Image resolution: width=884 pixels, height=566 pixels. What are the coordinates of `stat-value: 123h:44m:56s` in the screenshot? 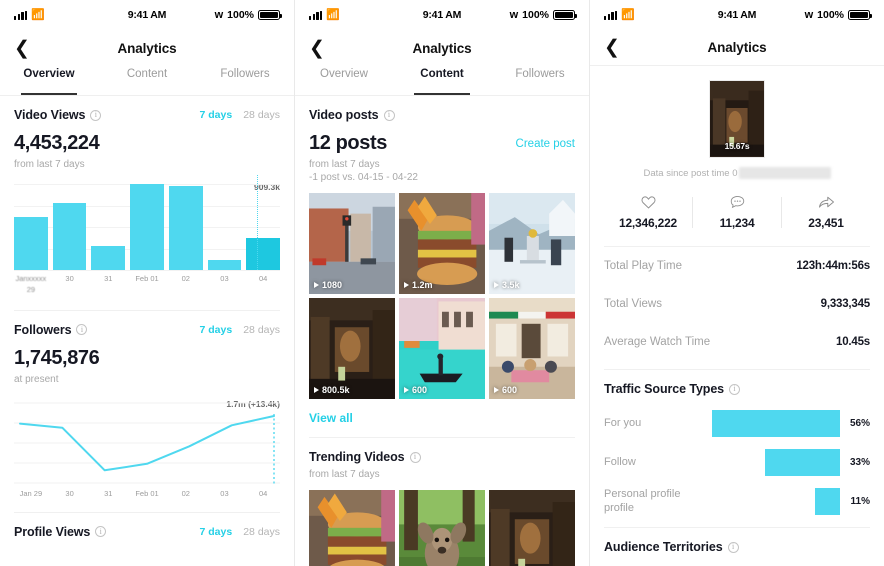 It's located at (833, 266).